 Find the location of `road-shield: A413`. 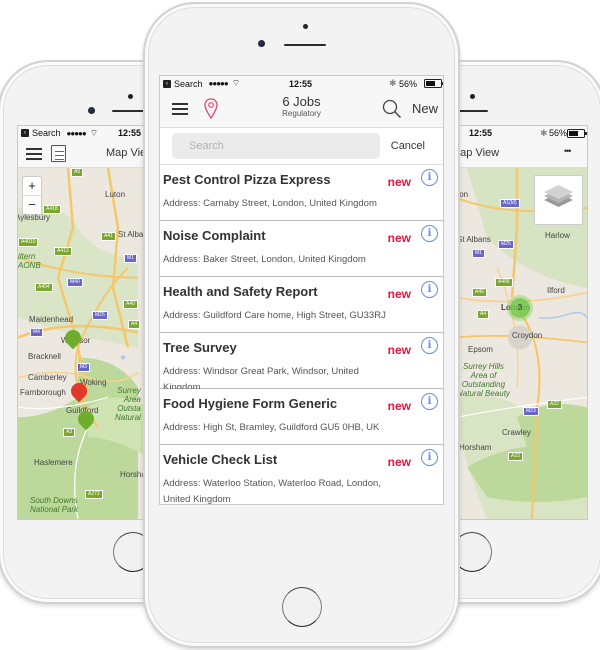

road-shield: A413 is located at coordinates (63, 251).